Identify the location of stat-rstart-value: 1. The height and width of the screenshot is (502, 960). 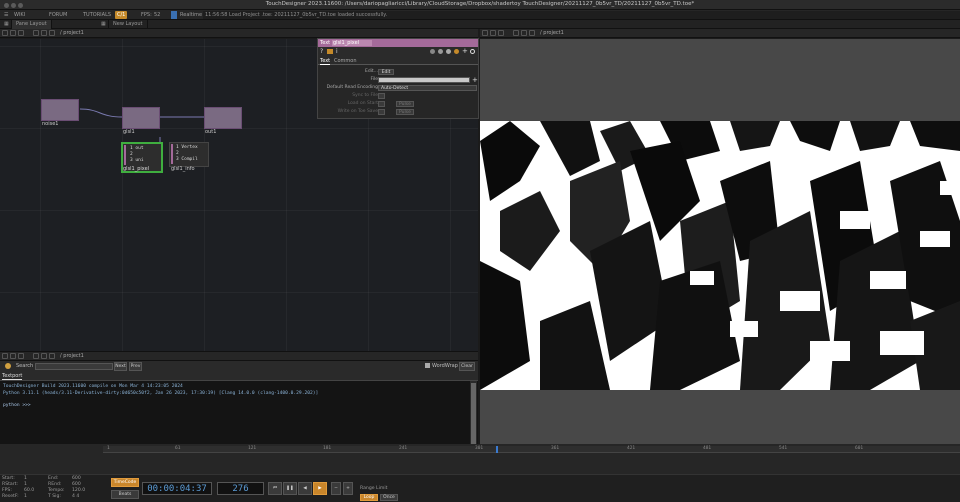
(25, 484).